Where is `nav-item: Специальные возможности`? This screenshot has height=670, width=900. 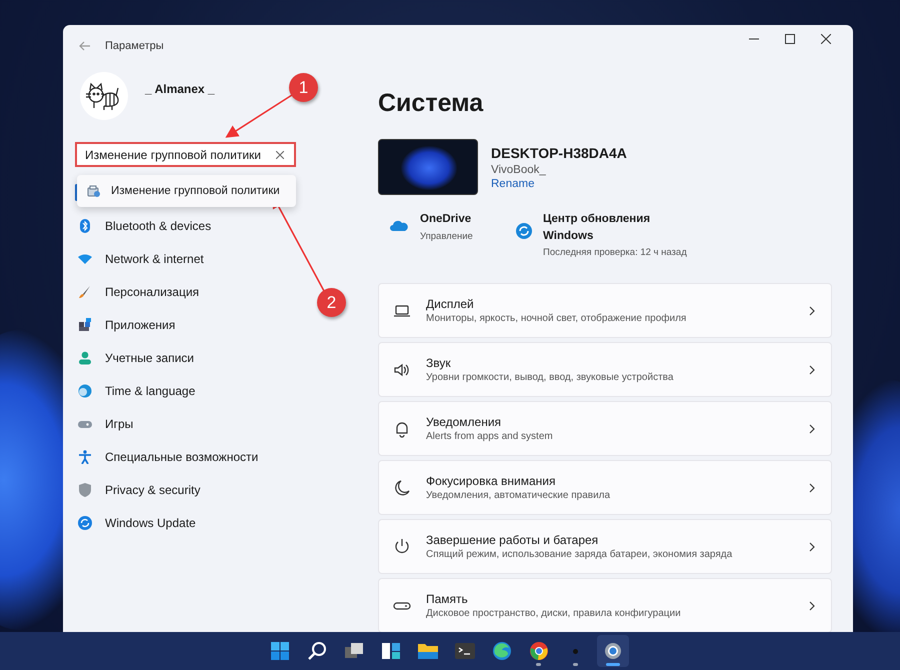
nav-item: Специальные возможности is located at coordinates (193, 456).